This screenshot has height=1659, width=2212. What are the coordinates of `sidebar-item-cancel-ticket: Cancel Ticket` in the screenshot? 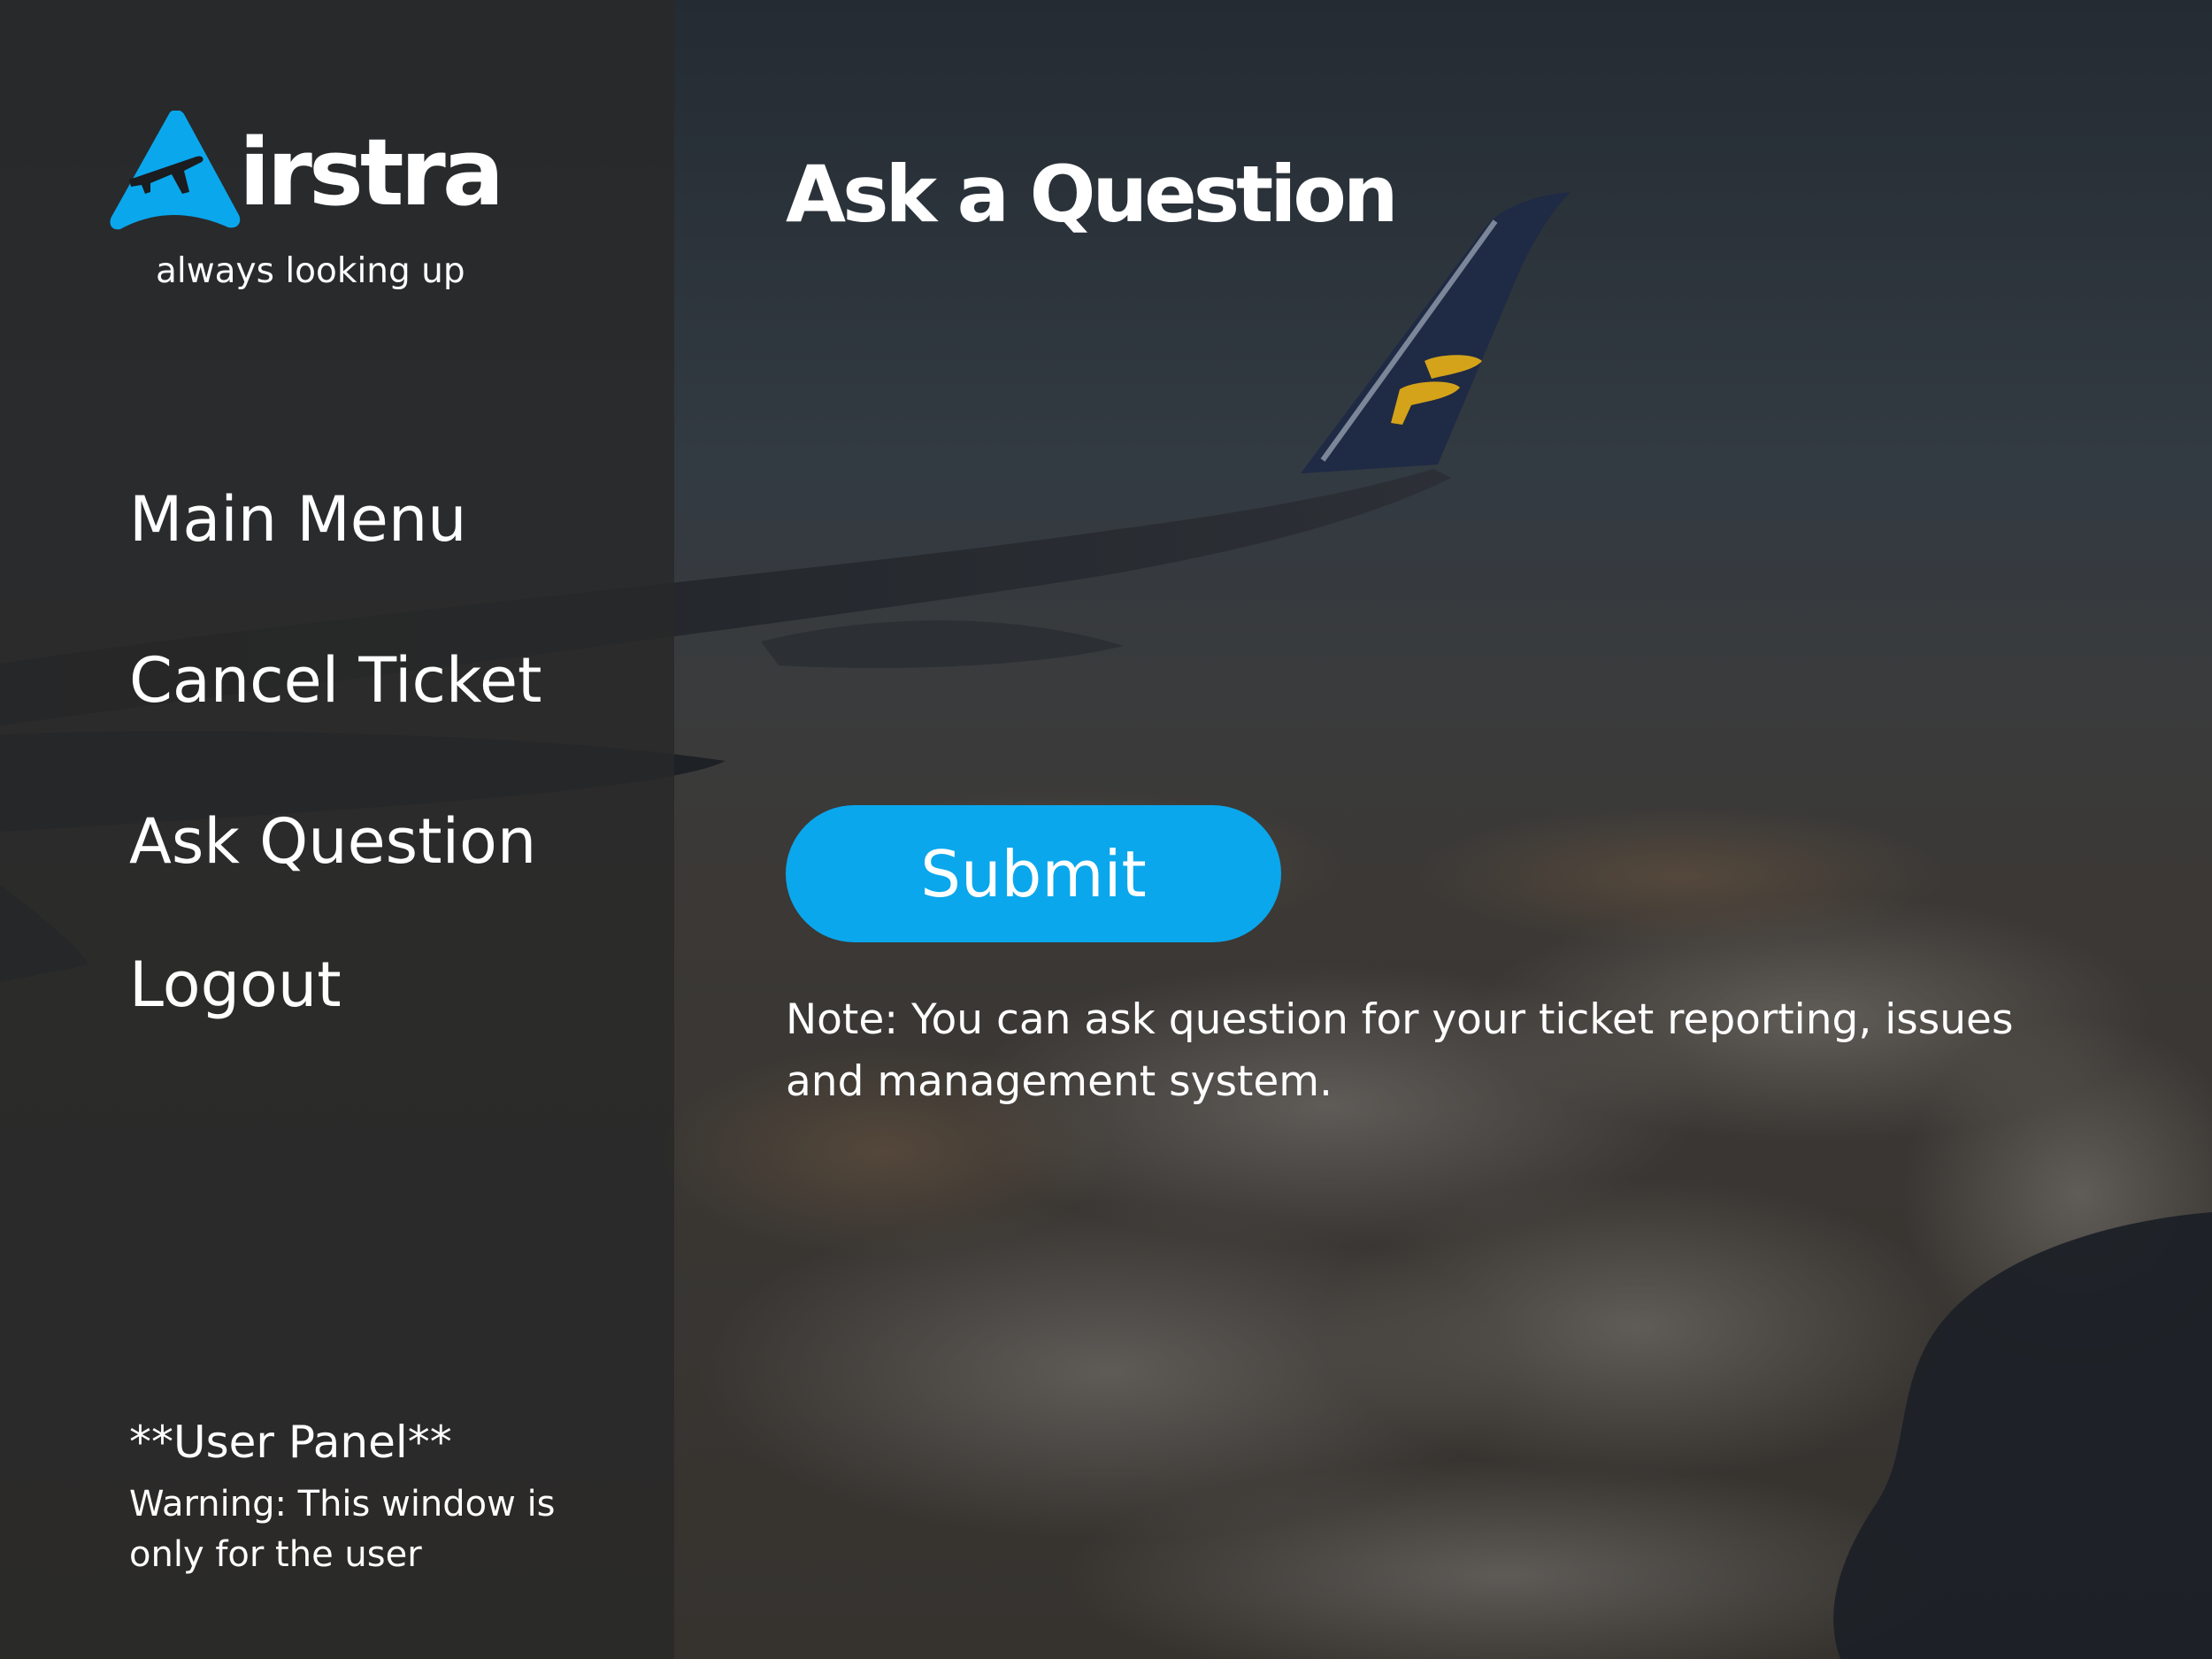 It's located at (335, 681).